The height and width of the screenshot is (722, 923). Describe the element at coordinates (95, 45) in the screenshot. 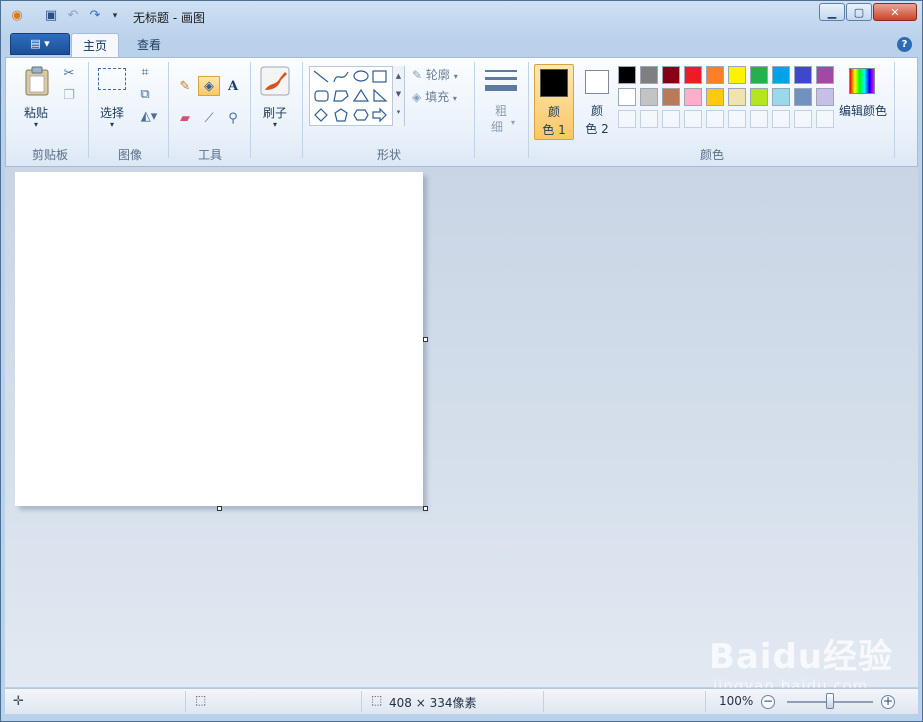

I see `tab-home: 主页` at that location.